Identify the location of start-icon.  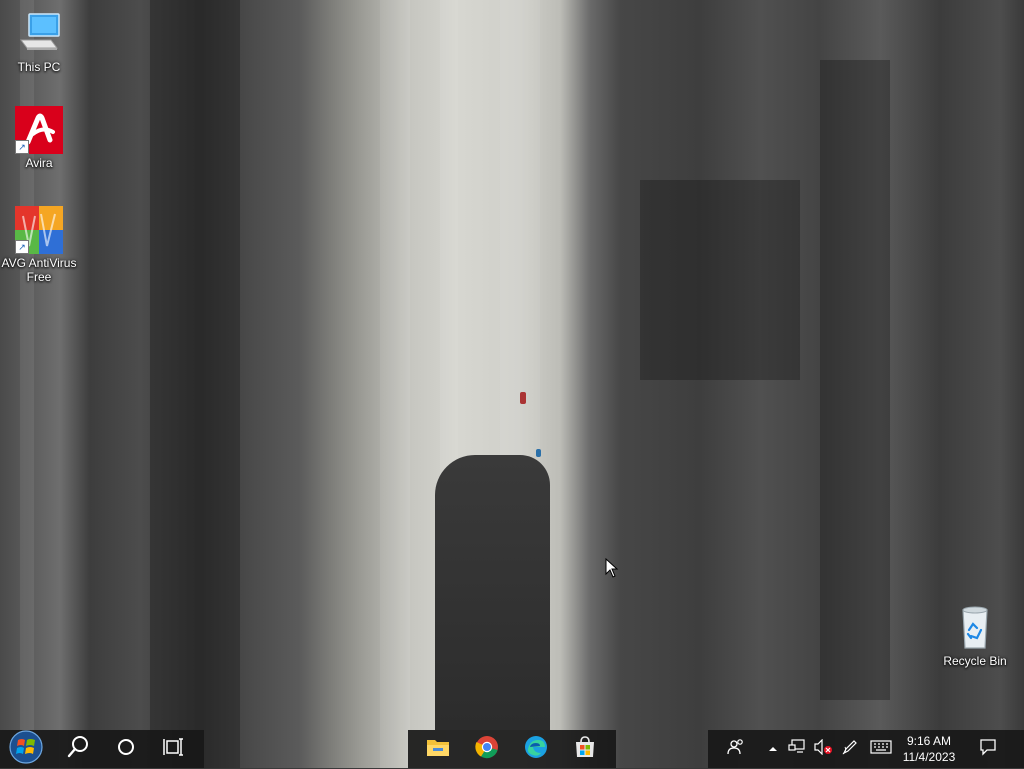
(26, 749).